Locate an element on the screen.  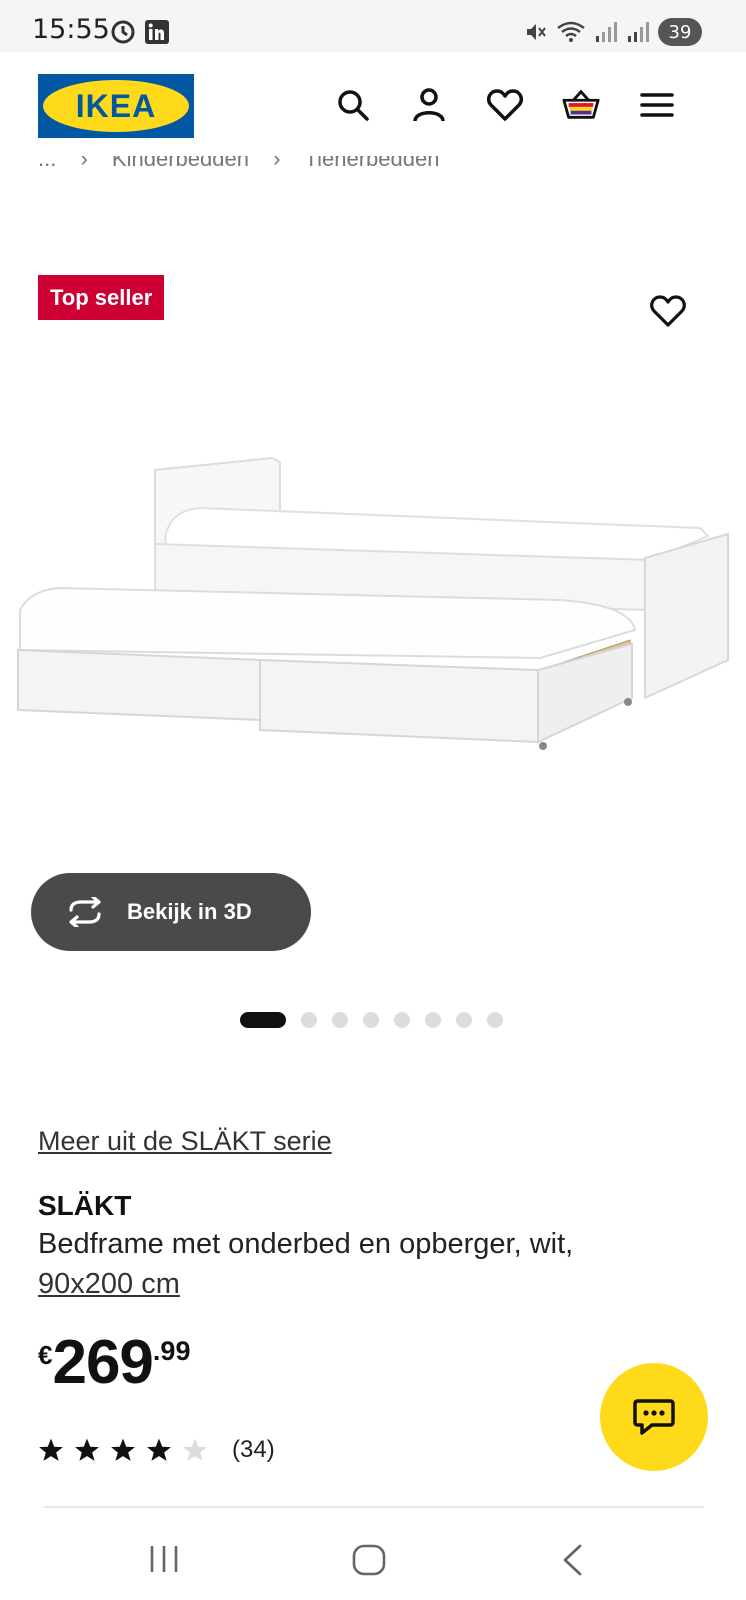
chat-button is located at coordinates (654, 1417).